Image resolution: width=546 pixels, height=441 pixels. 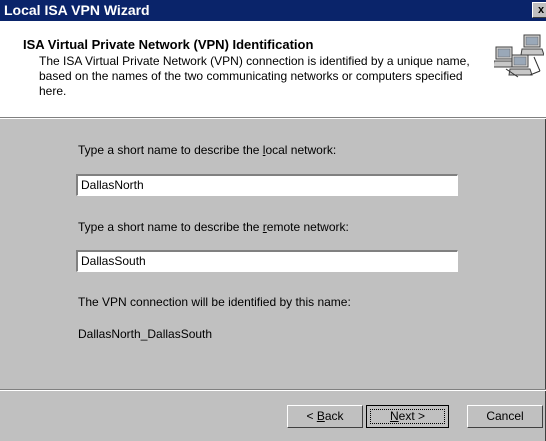 I want to click on local-network-input: DallasNorth, so click(x=267, y=185).